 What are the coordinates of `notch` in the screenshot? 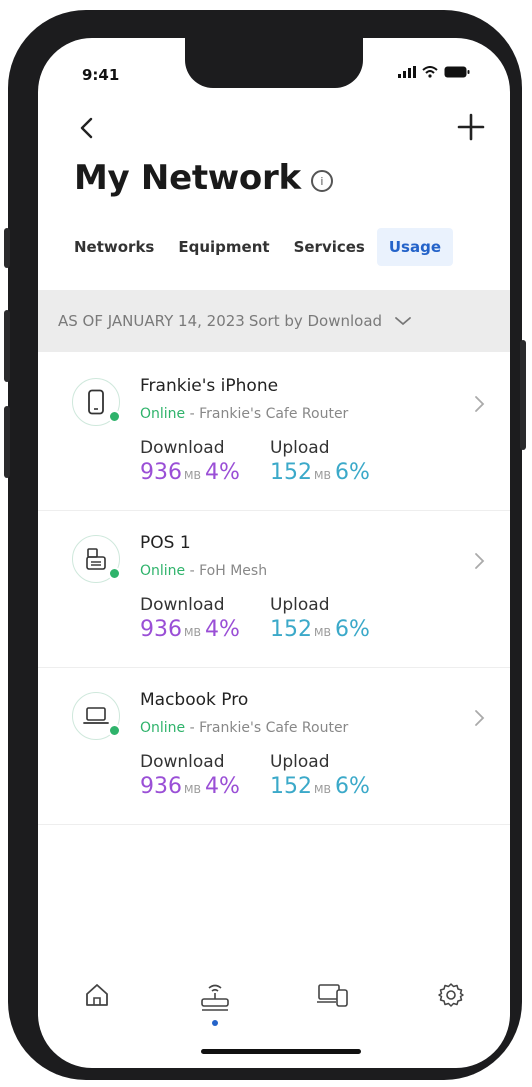 It's located at (274, 63).